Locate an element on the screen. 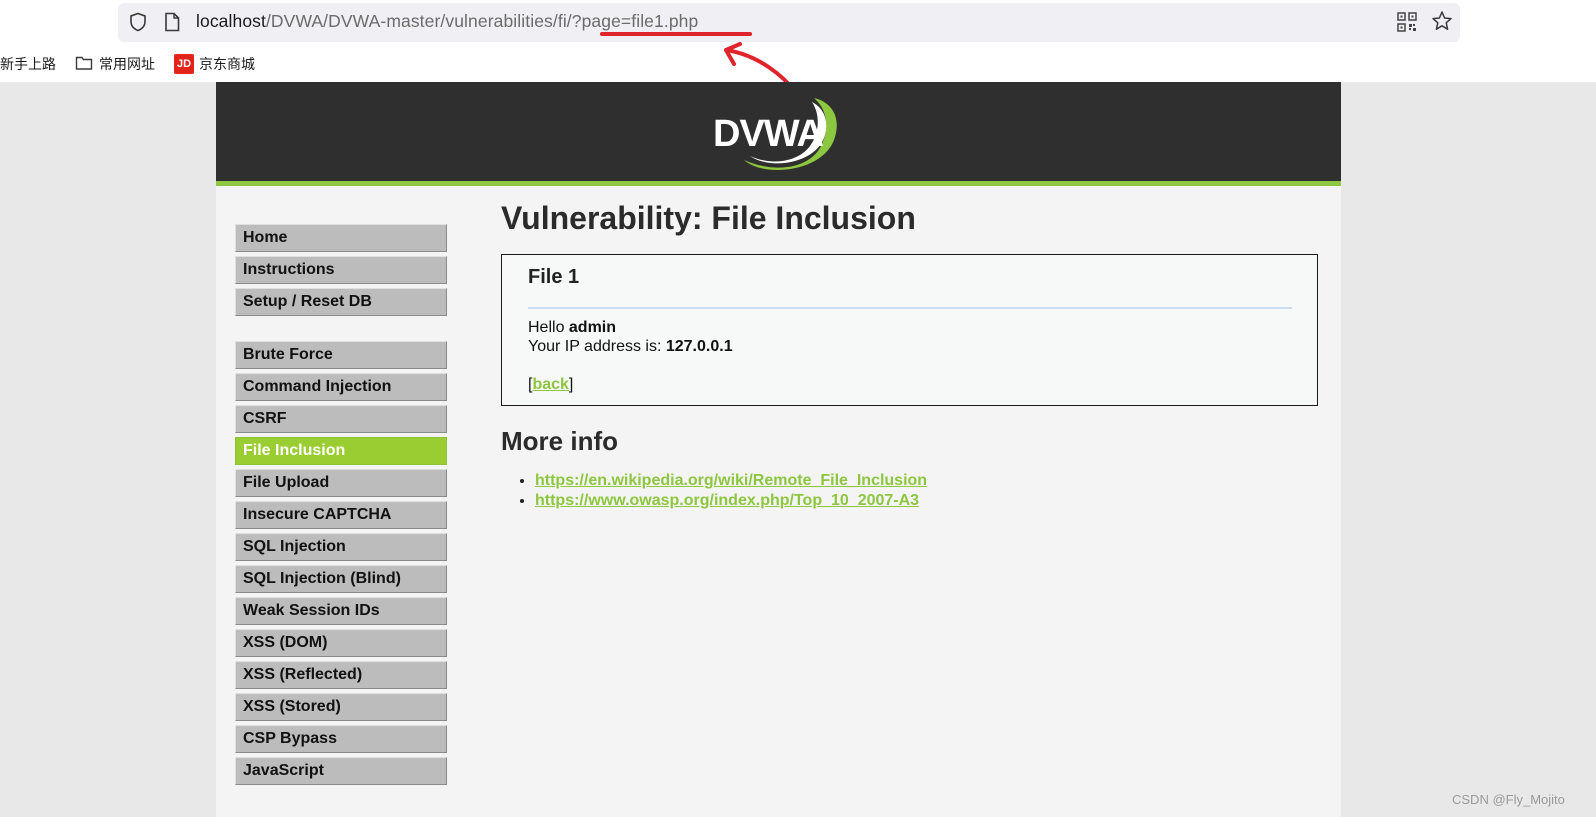 The image size is (1596, 817). qr-code-icon is located at coordinates (1407, 22).